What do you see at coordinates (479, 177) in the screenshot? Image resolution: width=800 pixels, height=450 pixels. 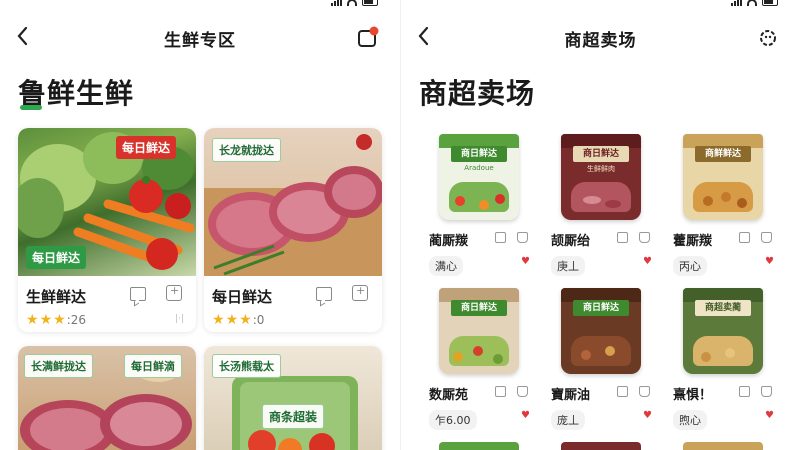 I see `product-package: 商日鲜达 Aradoue` at bounding box center [479, 177].